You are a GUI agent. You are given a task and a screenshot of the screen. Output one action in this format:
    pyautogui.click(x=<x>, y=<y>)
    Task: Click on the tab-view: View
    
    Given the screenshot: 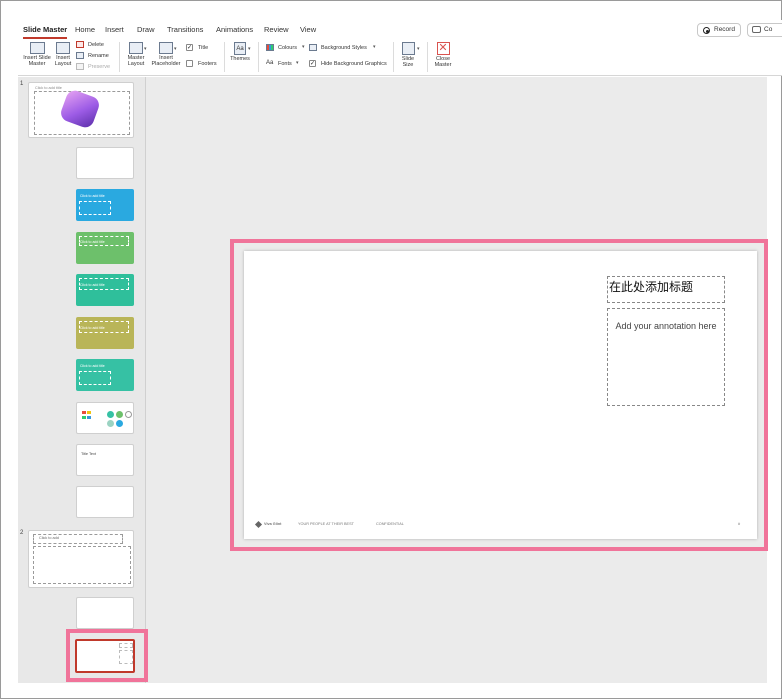 What is the action you would take?
    pyautogui.click(x=308, y=29)
    